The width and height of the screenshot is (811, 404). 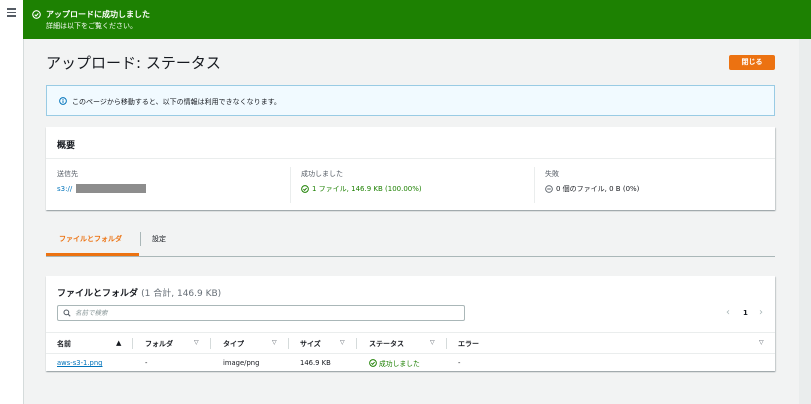 I want to click on file-folder: -, so click(x=146, y=363).